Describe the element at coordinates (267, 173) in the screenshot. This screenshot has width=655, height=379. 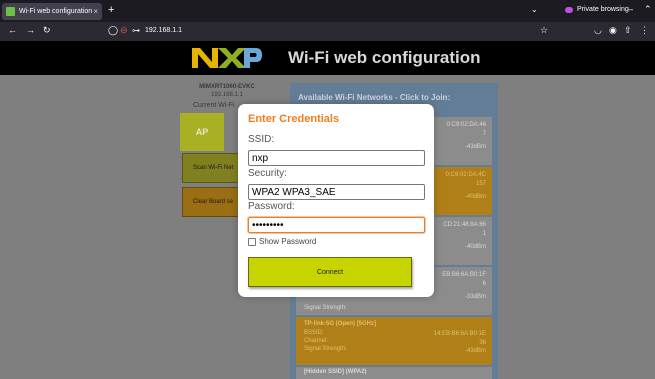
I see `security-label: Security:` at that location.